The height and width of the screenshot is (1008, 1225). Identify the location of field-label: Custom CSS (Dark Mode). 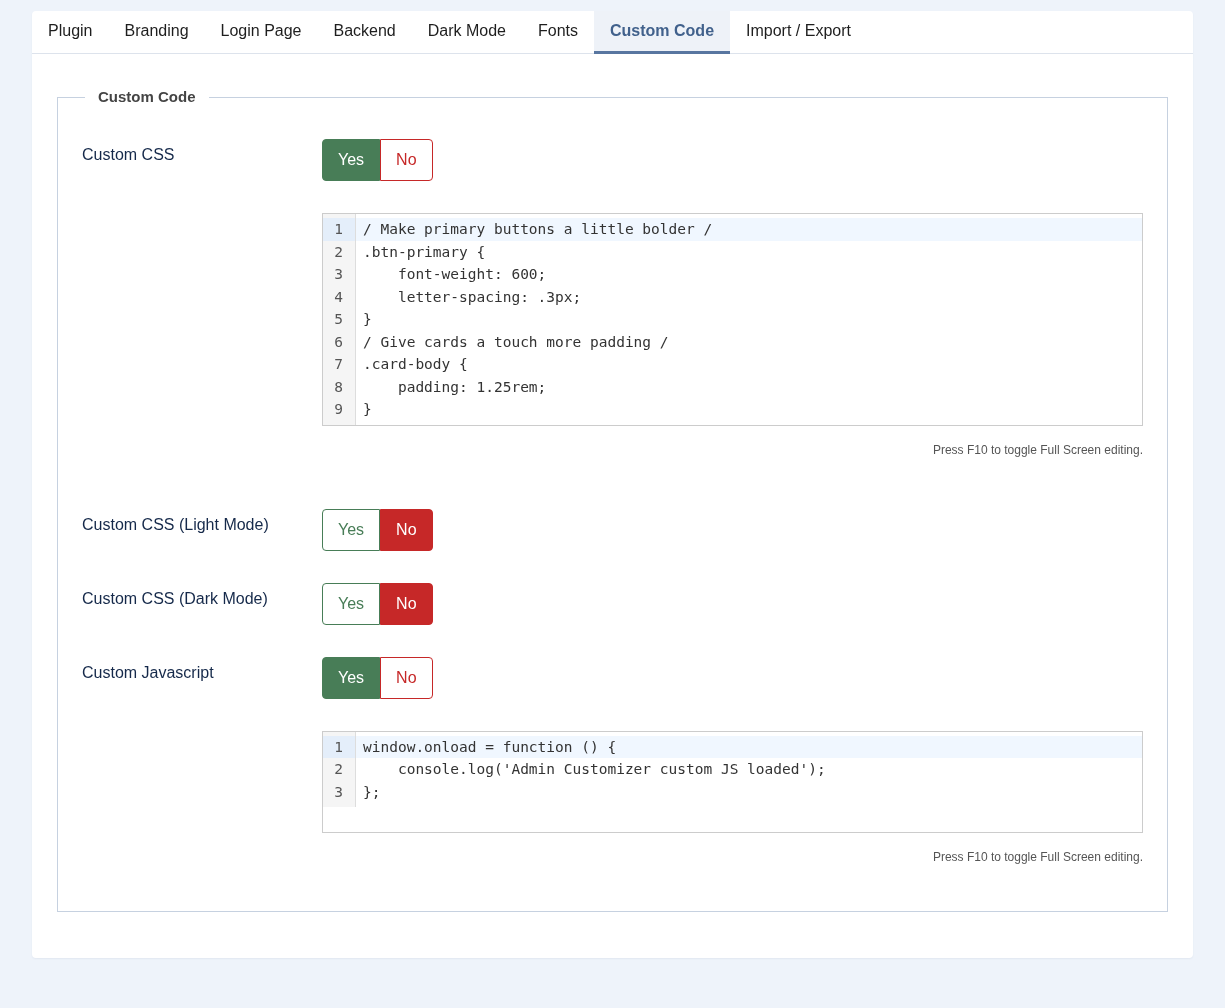
(175, 598).